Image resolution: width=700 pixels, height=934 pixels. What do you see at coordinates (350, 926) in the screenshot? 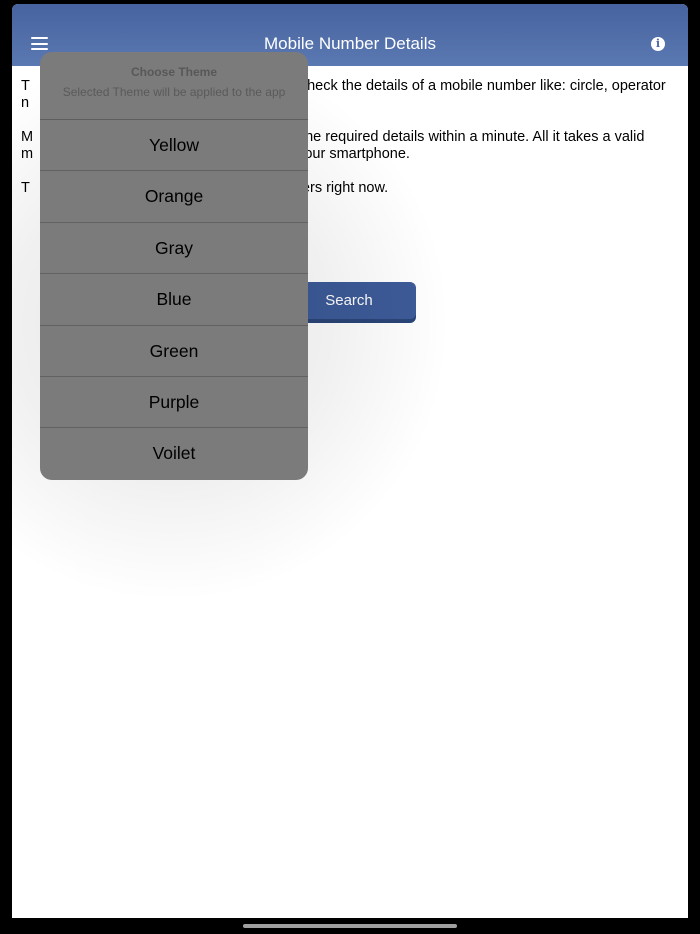
I see `home-indicator` at bounding box center [350, 926].